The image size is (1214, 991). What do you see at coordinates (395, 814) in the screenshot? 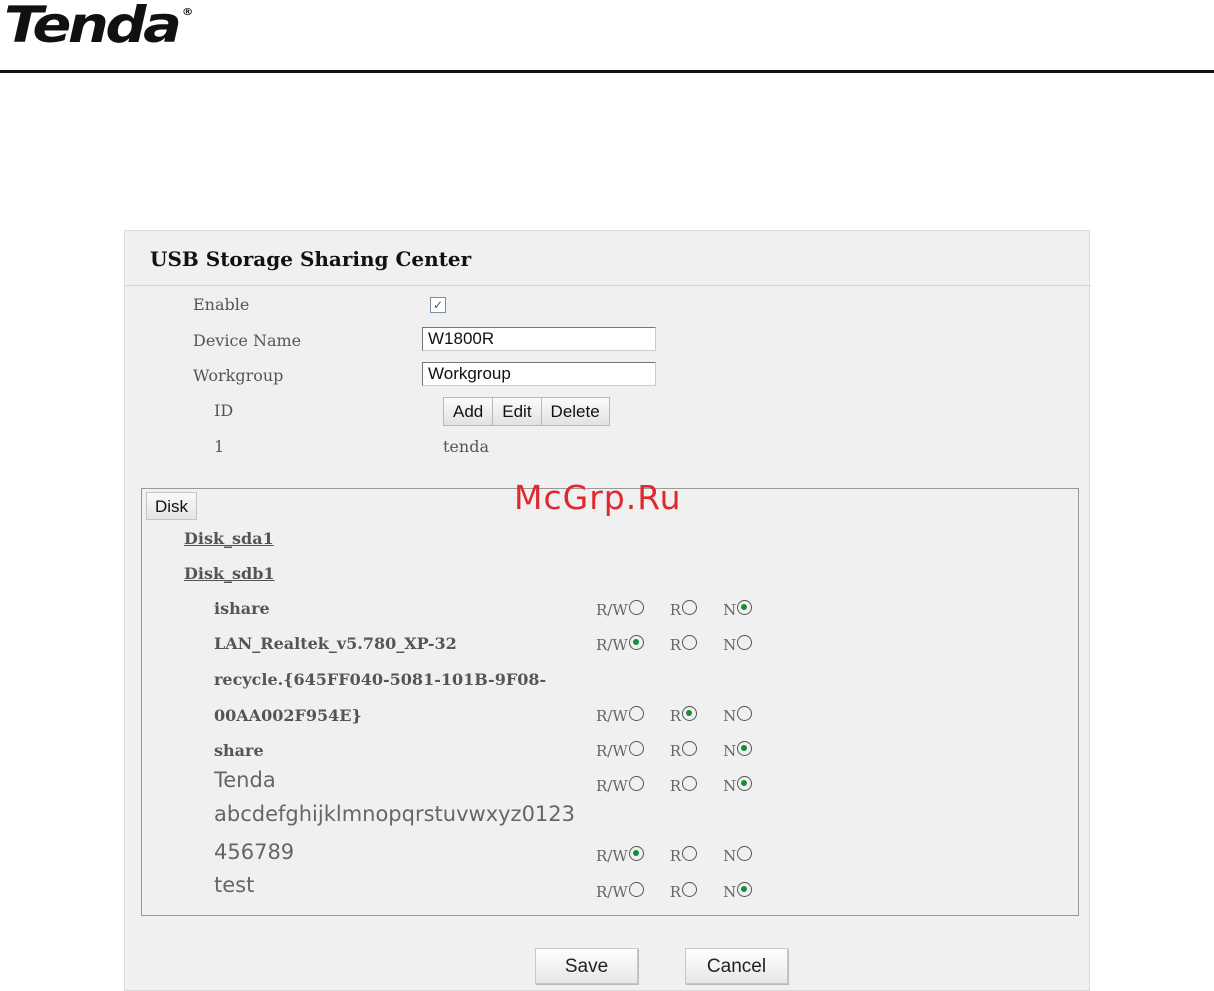
I see `folder-name-line1: abcdefghijklmnopqrstuvwxyz0123` at bounding box center [395, 814].